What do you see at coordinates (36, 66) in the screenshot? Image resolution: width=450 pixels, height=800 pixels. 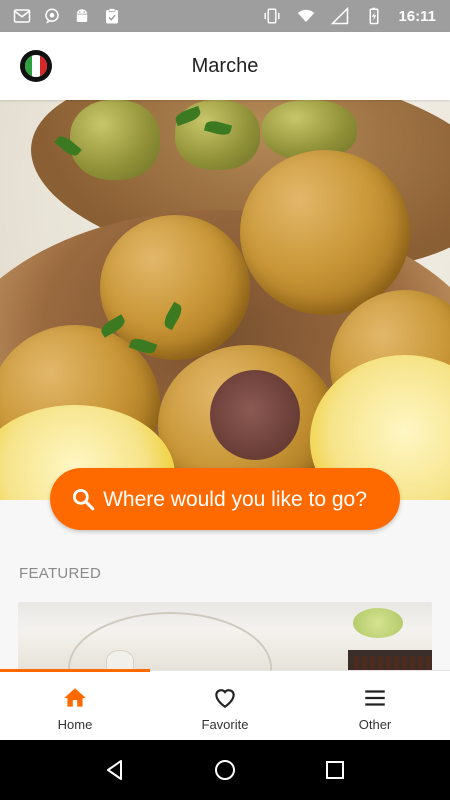 I see `italy-flag-logo-icon` at bounding box center [36, 66].